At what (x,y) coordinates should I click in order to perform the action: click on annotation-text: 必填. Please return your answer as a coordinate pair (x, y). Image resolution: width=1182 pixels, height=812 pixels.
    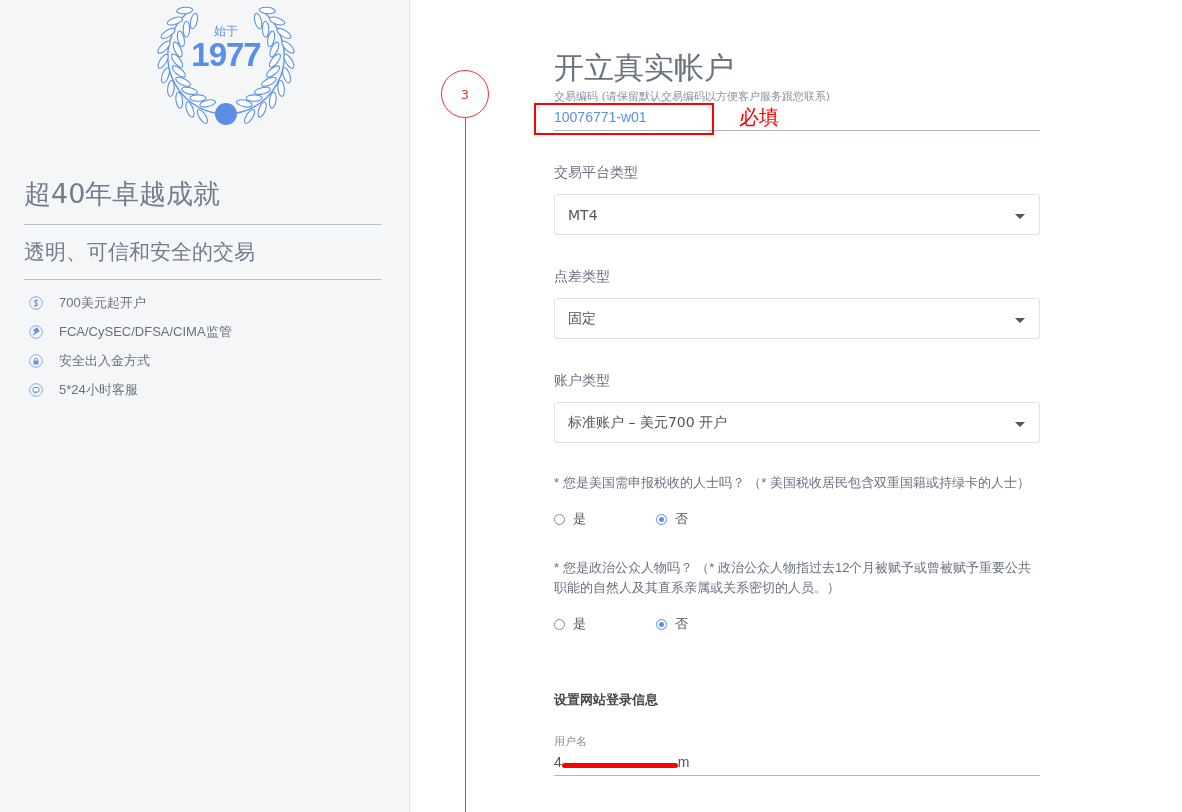
    Looking at the image, I should click on (759, 117).